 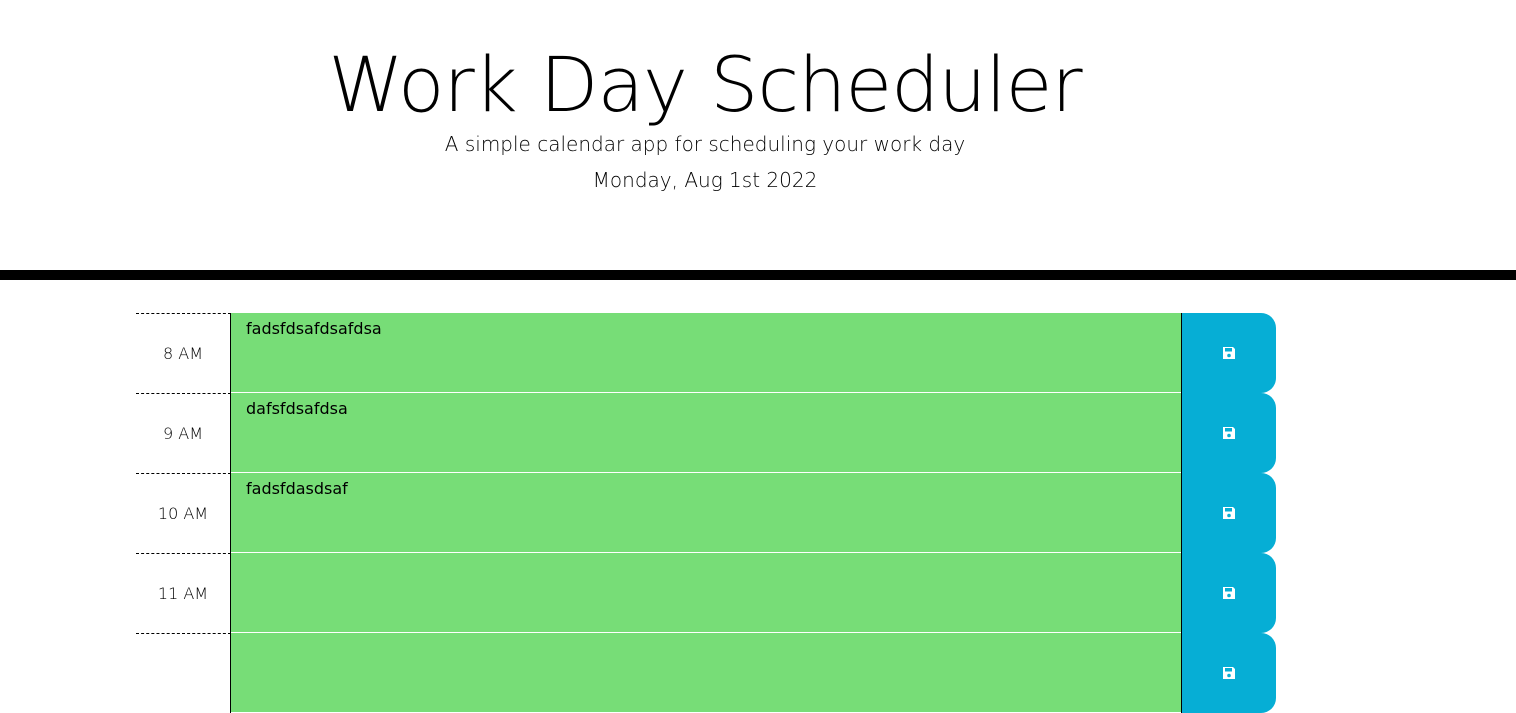 I want to click on time-block-9am: 9 AM dafsfdsafdsa, so click(x=706, y=433).